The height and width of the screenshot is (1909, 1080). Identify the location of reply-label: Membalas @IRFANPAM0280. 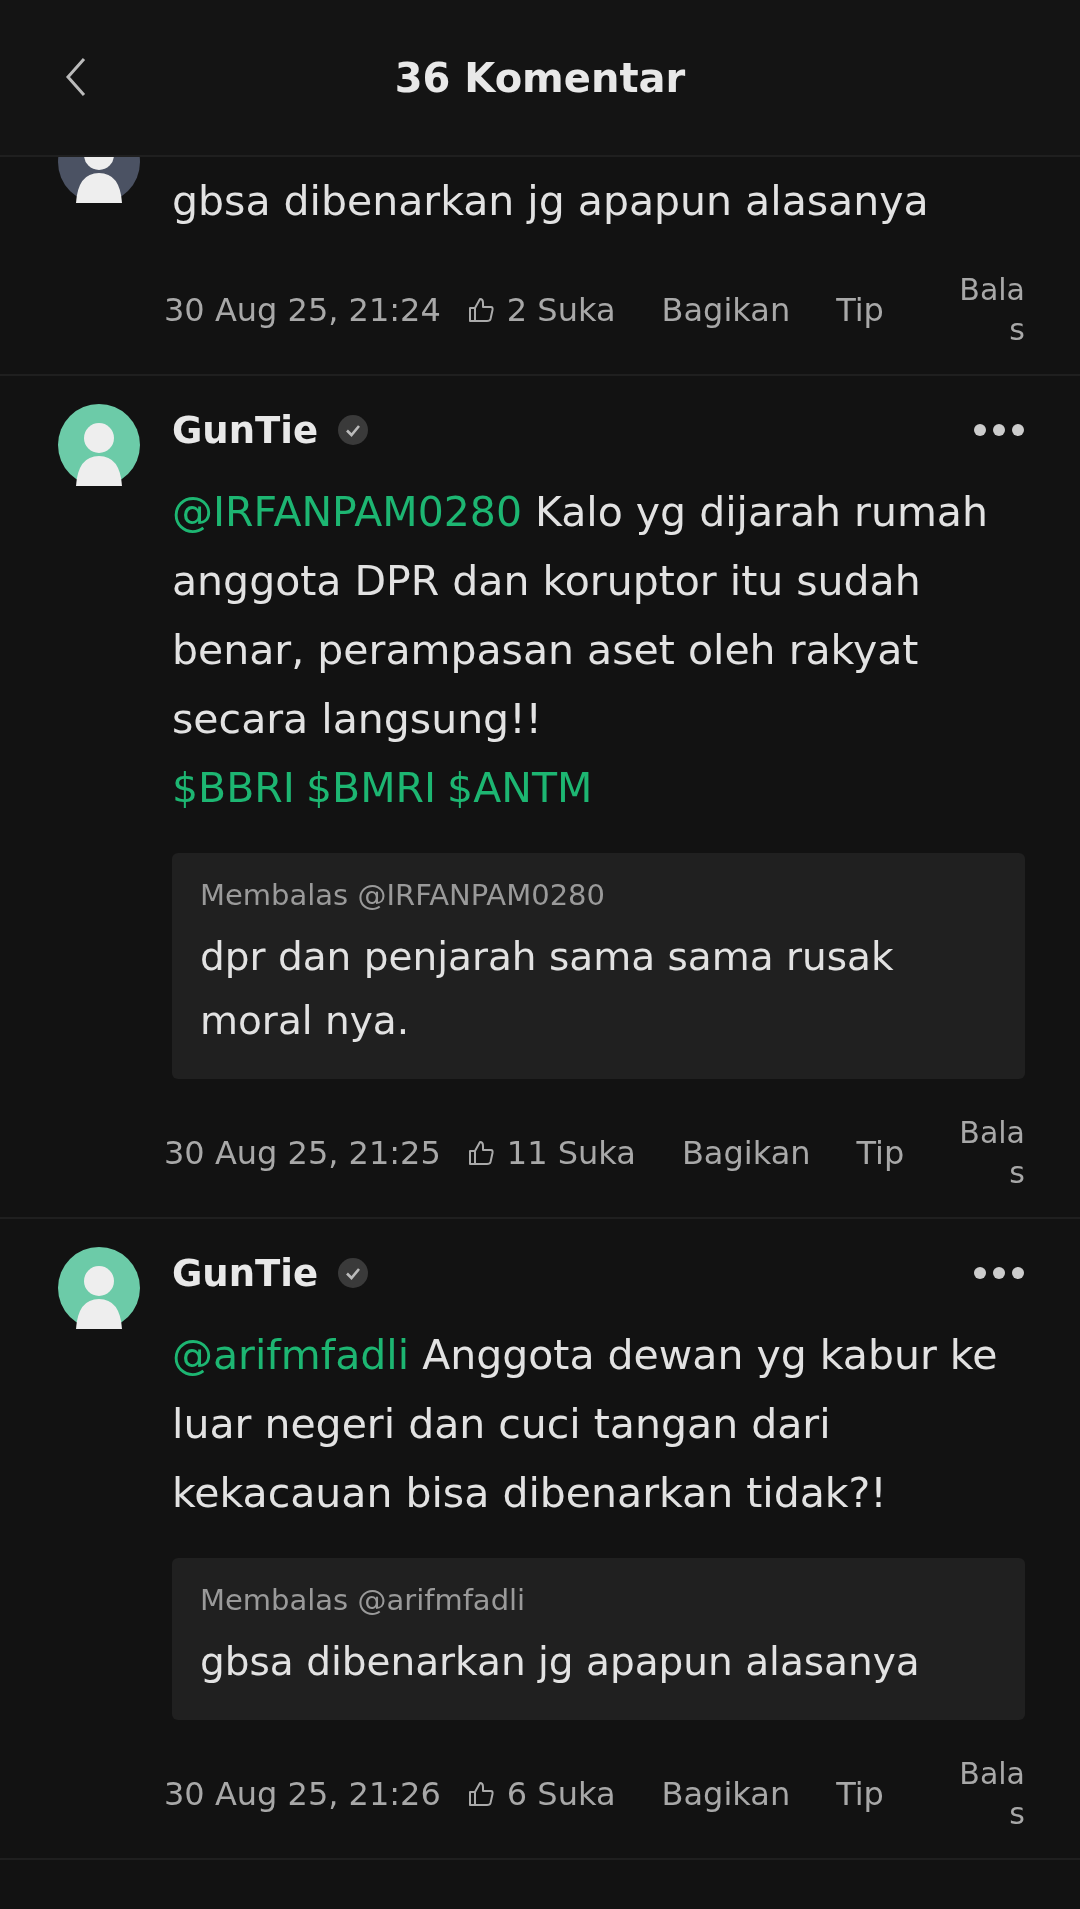
(403, 895).